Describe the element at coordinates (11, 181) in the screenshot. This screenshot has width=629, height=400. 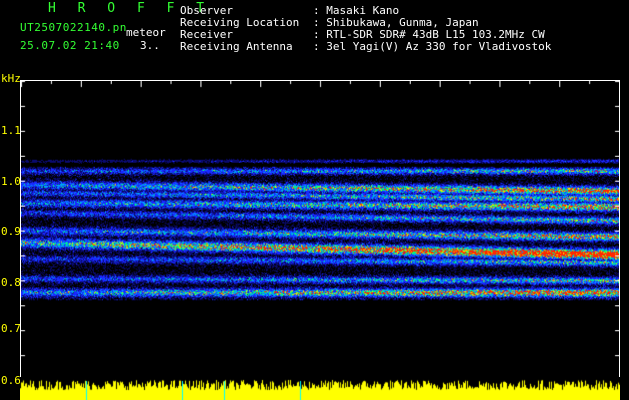
I see `y-tick-label: 1.0` at that location.